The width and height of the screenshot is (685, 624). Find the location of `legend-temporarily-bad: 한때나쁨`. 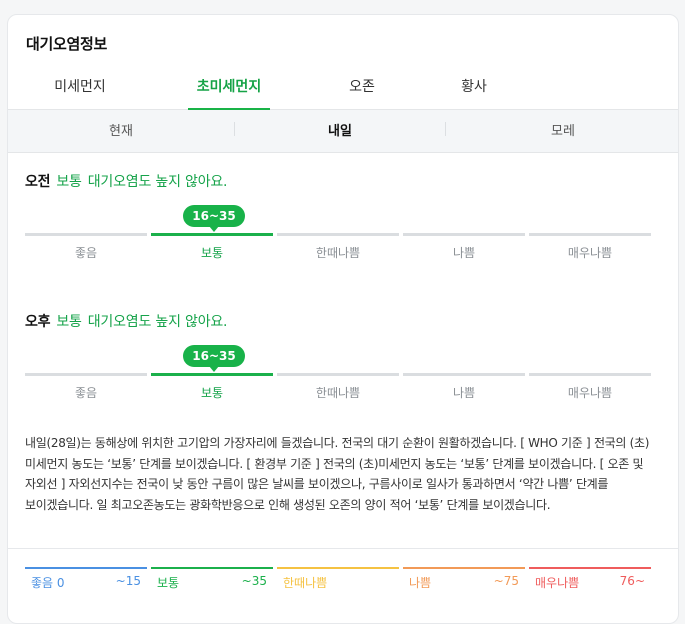

legend-temporarily-bad: 한때나쁨 is located at coordinates (338, 579).